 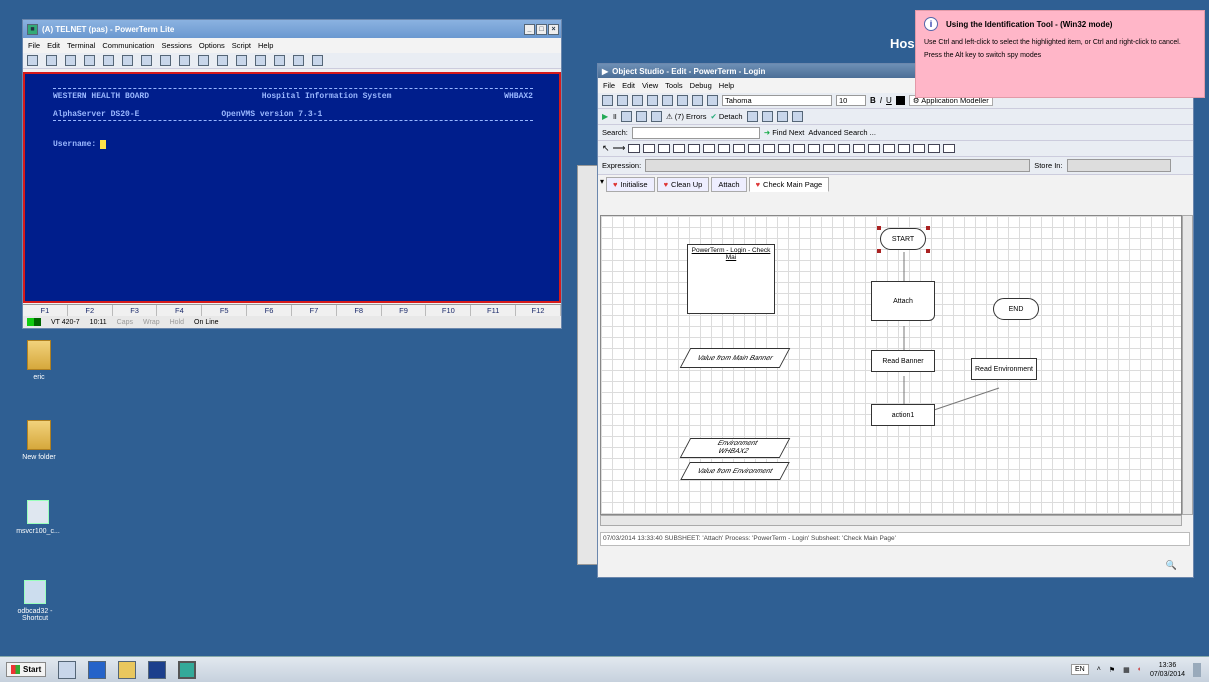 What do you see at coordinates (695, 132) in the screenshot?
I see `search-input` at bounding box center [695, 132].